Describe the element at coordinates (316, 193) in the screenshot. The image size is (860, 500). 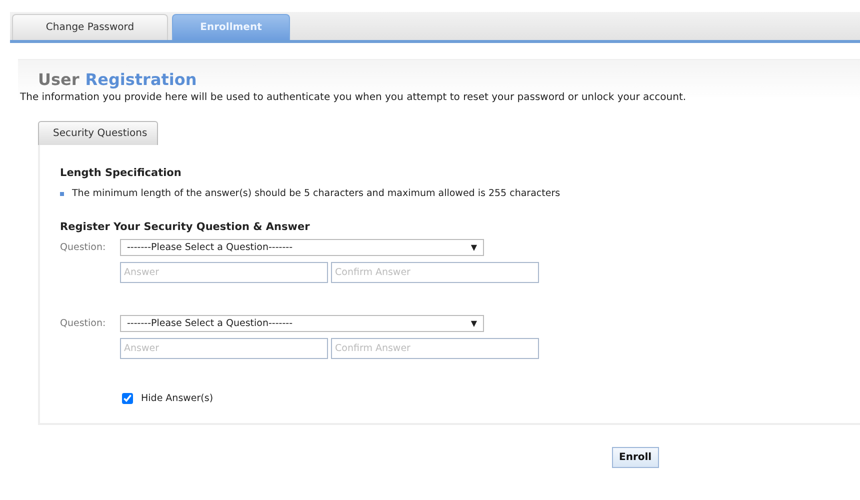
I see `spec-text: The minimum length of the answer(s) should be 5 characters and maximum allowed is 255 characters` at that location.